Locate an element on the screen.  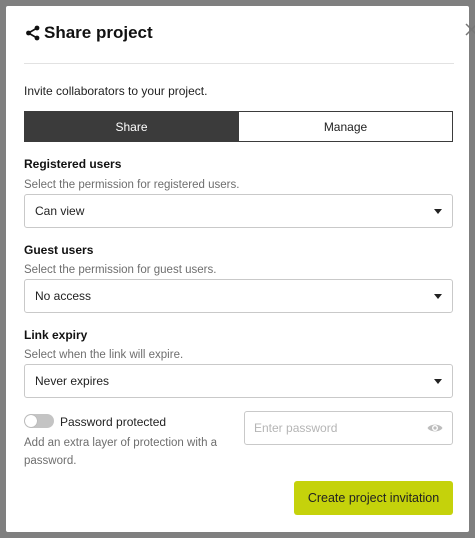
create-invitation-button: Create project invitation is located at coordinates (373, 498).